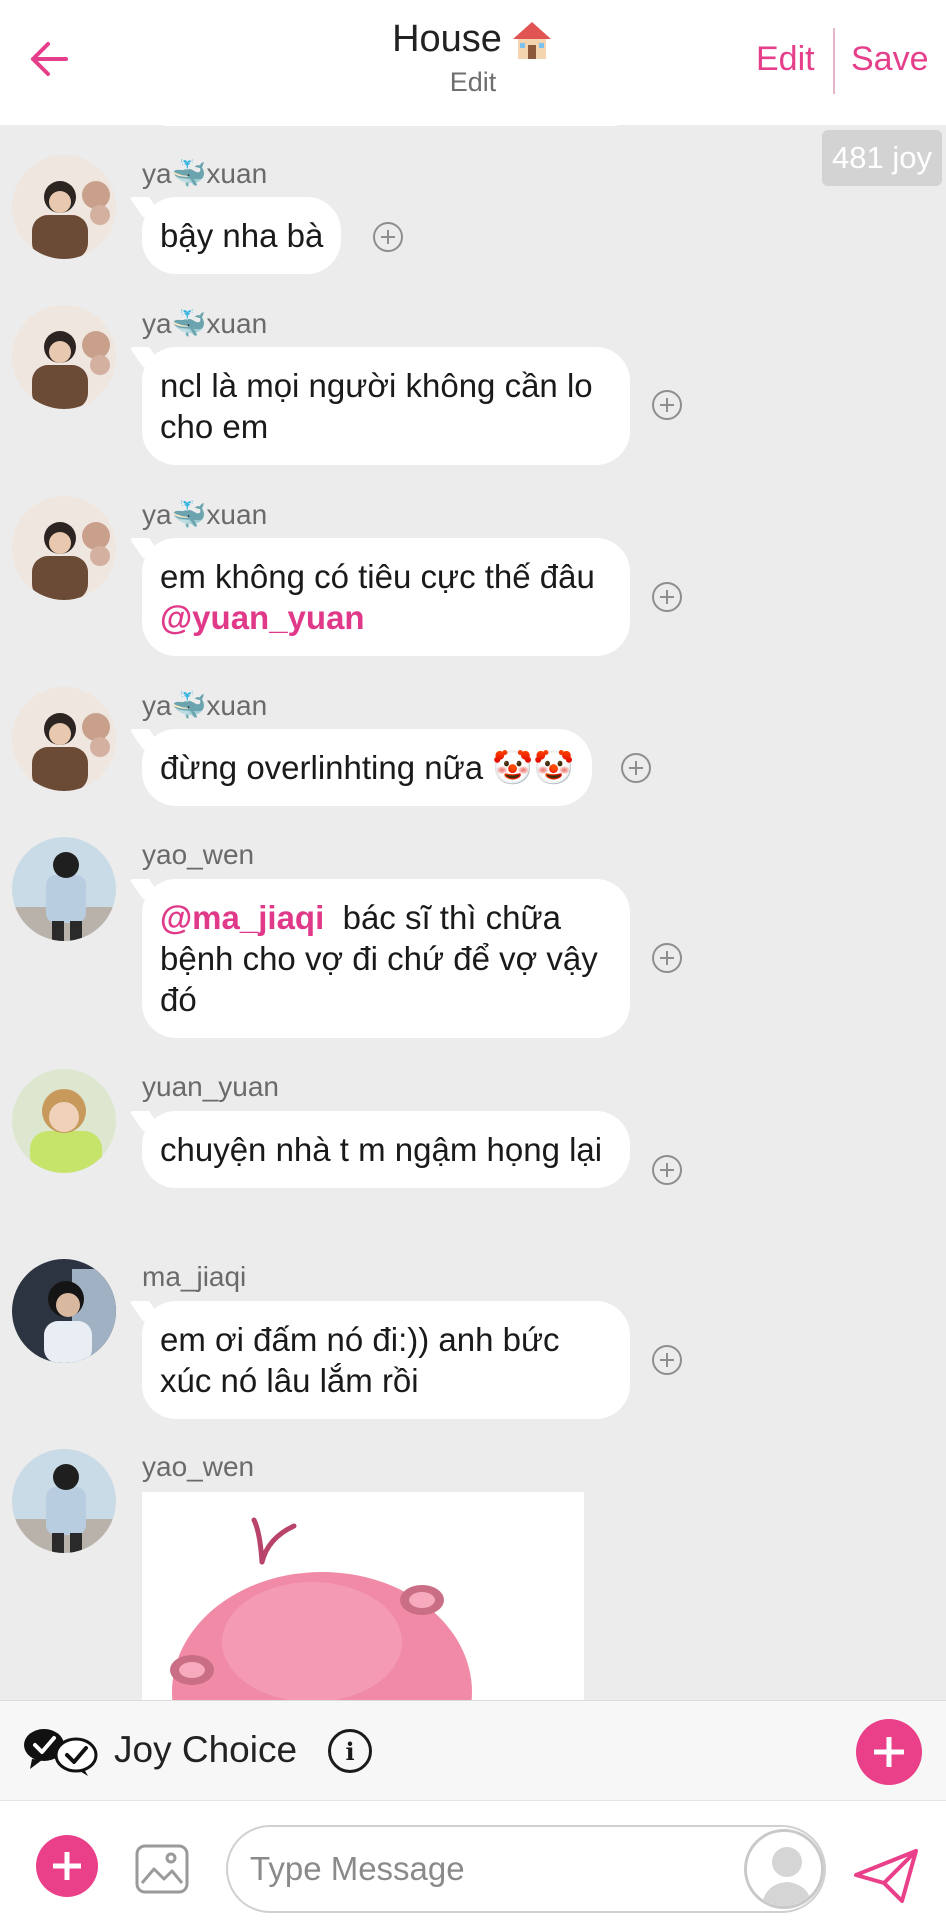  Describe the element at coordinates (386, 617) in the screenshot. I see `mention-link: @yuan_yuan` at that location.